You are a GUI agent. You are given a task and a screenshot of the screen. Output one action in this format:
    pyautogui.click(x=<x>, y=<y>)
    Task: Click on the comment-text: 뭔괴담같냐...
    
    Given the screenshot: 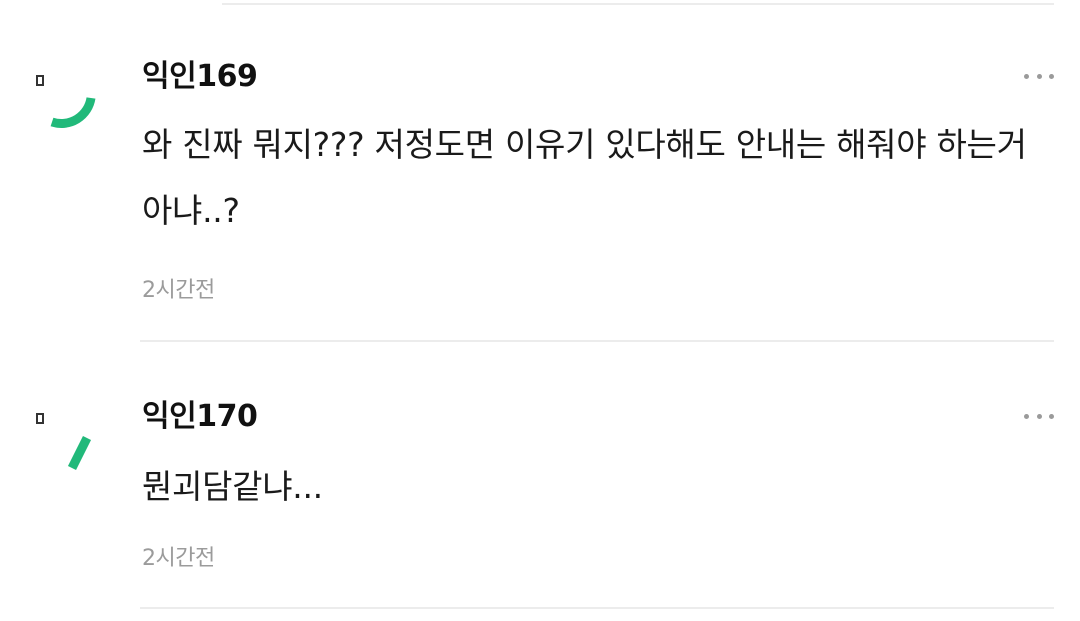 What is the action you would take?
    pyautogui.click(x=232, y=486)
    